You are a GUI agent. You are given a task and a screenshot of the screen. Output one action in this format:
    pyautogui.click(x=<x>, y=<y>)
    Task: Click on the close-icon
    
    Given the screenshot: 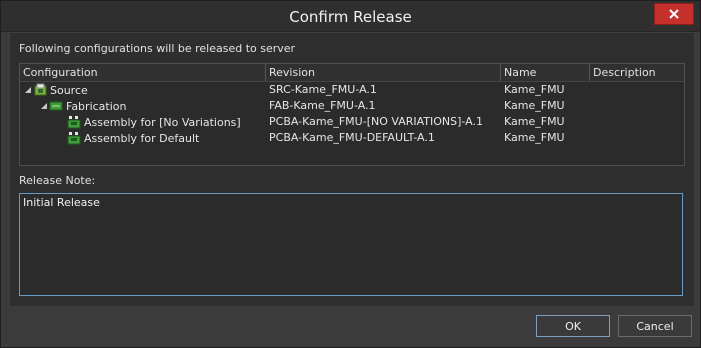 What is the action you would take?
    pyautogui.click(x=674, y=14)
    